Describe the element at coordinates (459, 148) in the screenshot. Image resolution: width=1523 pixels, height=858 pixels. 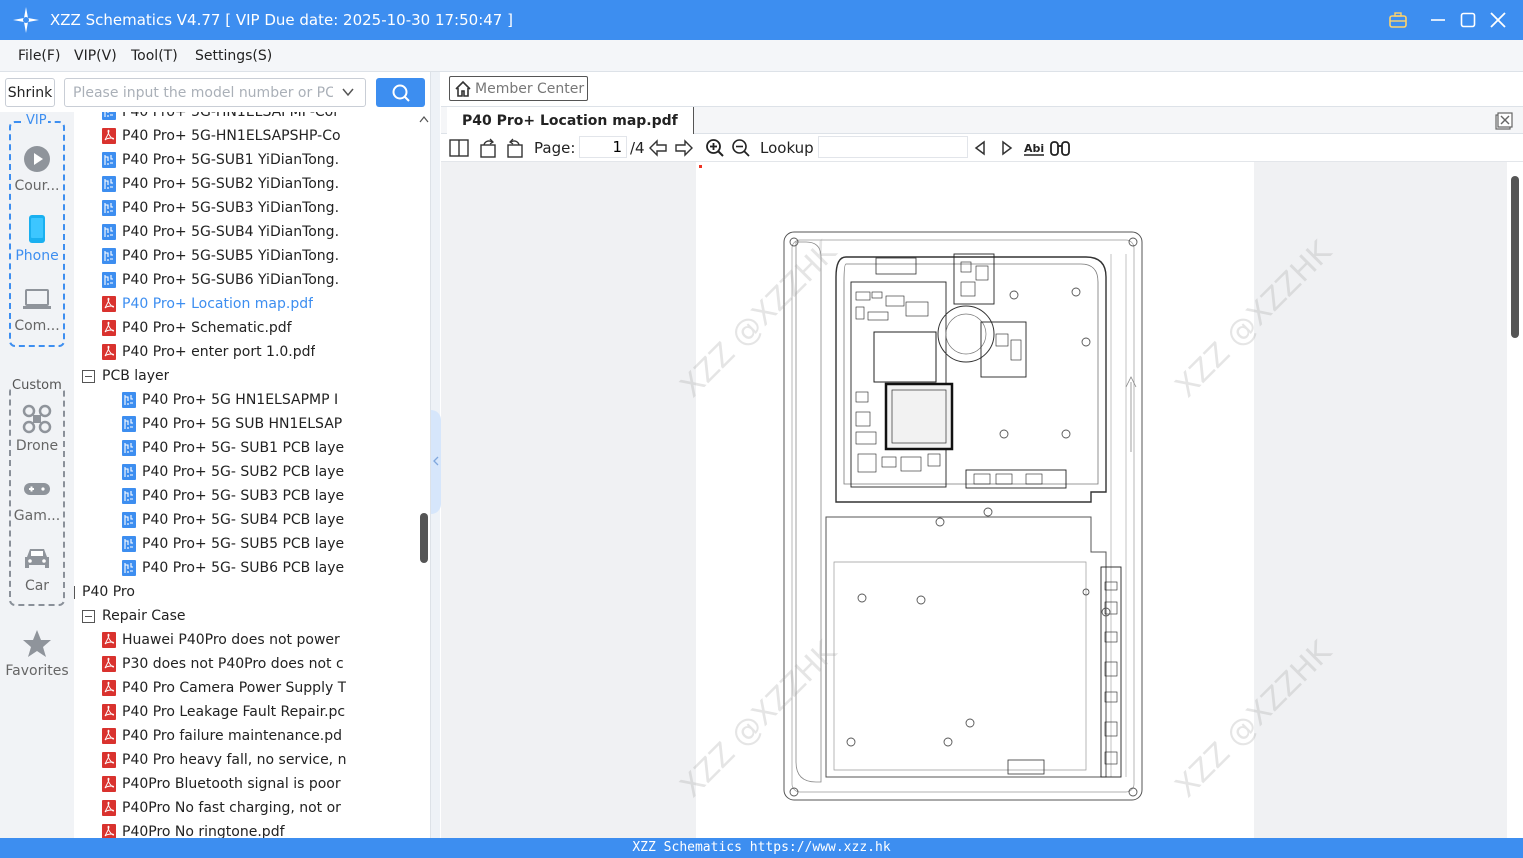
I see `sidebar-toggle-button` at that location.